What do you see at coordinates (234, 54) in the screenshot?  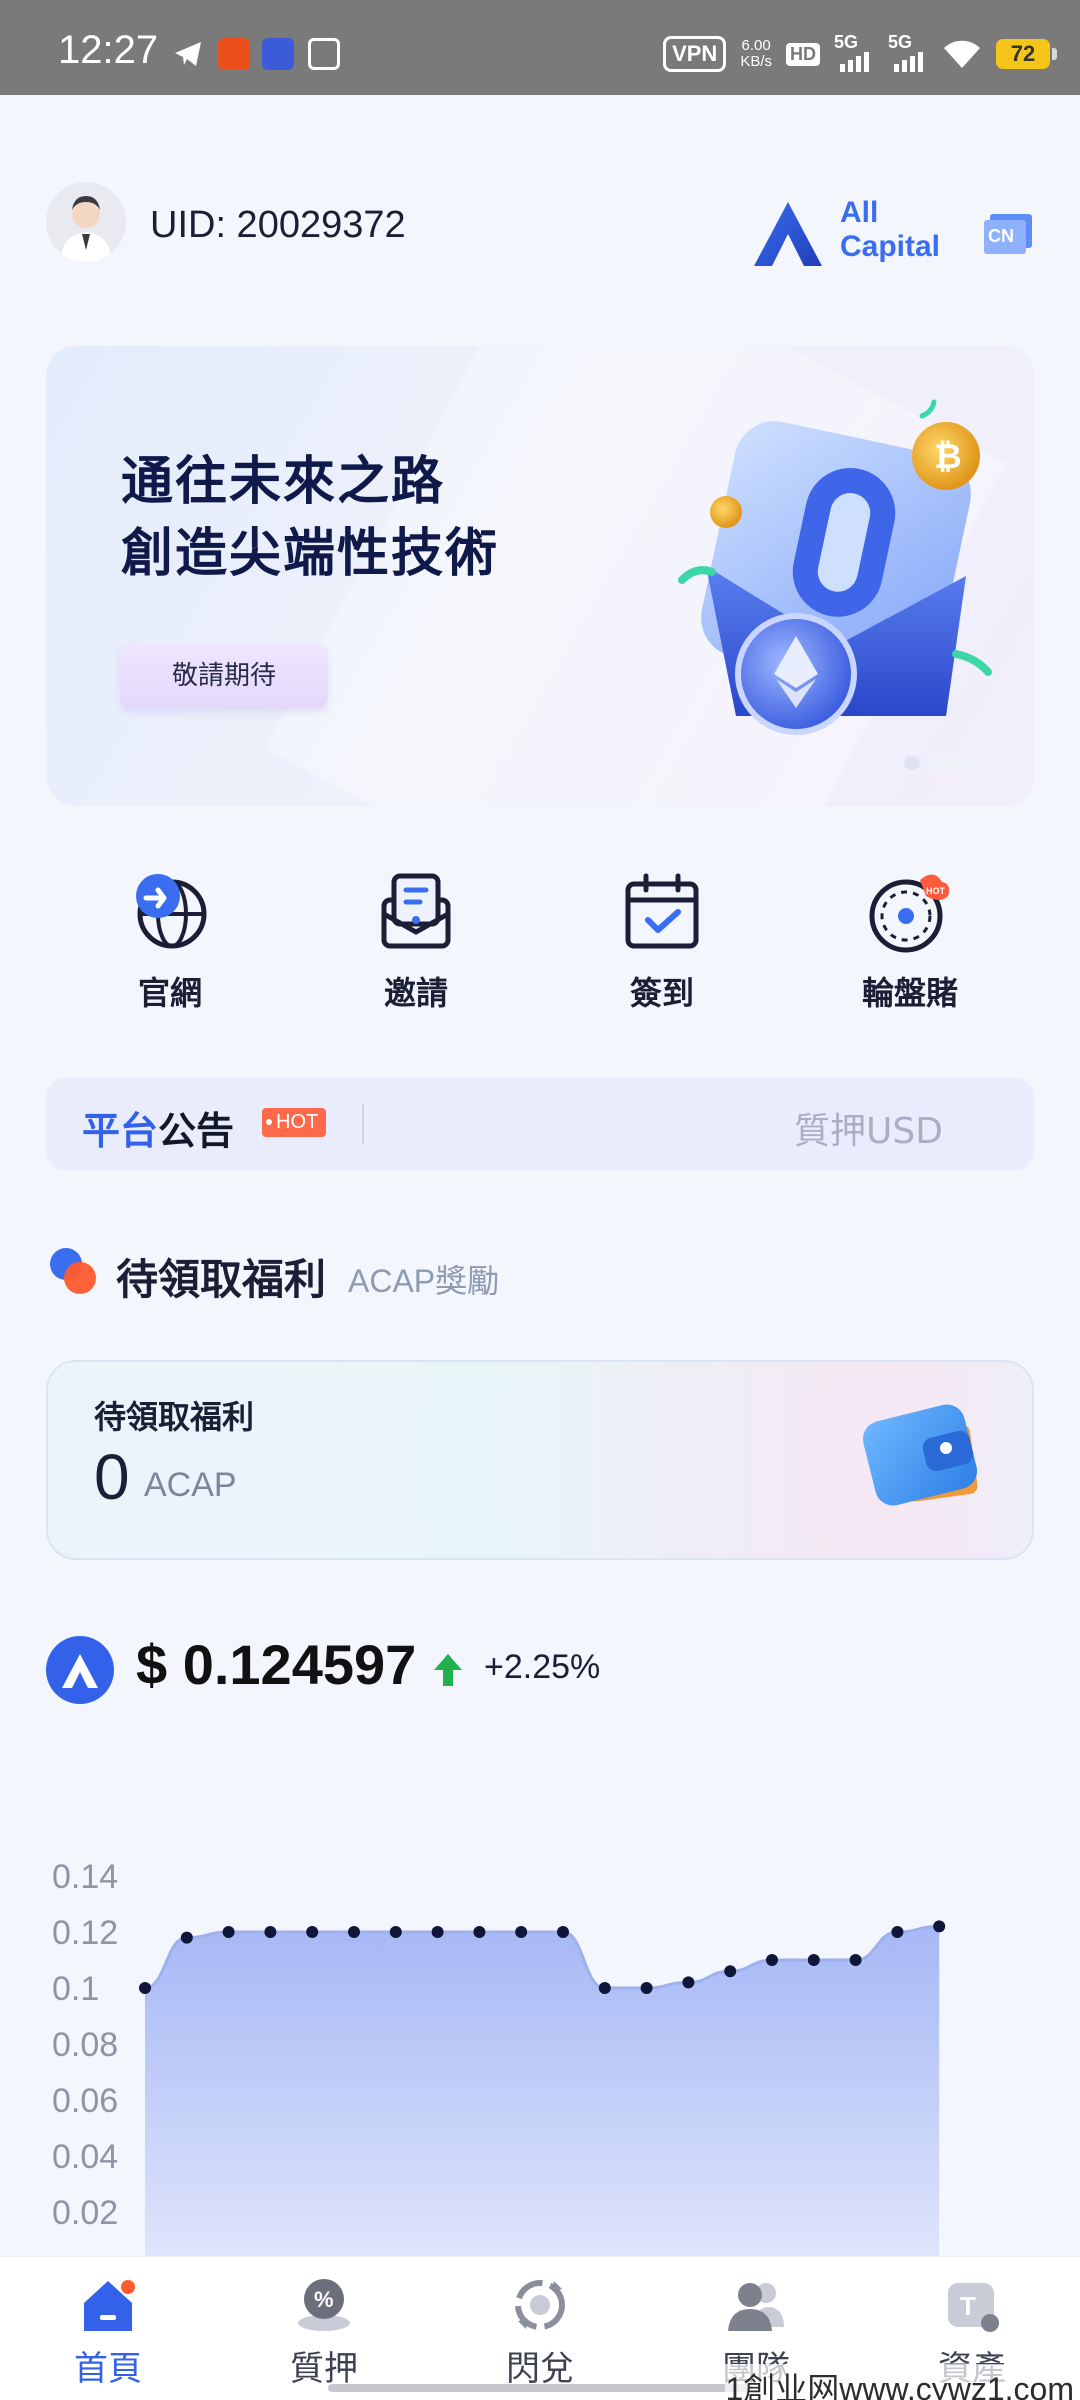 I see `app-icon` at bounding box center [234, 54].